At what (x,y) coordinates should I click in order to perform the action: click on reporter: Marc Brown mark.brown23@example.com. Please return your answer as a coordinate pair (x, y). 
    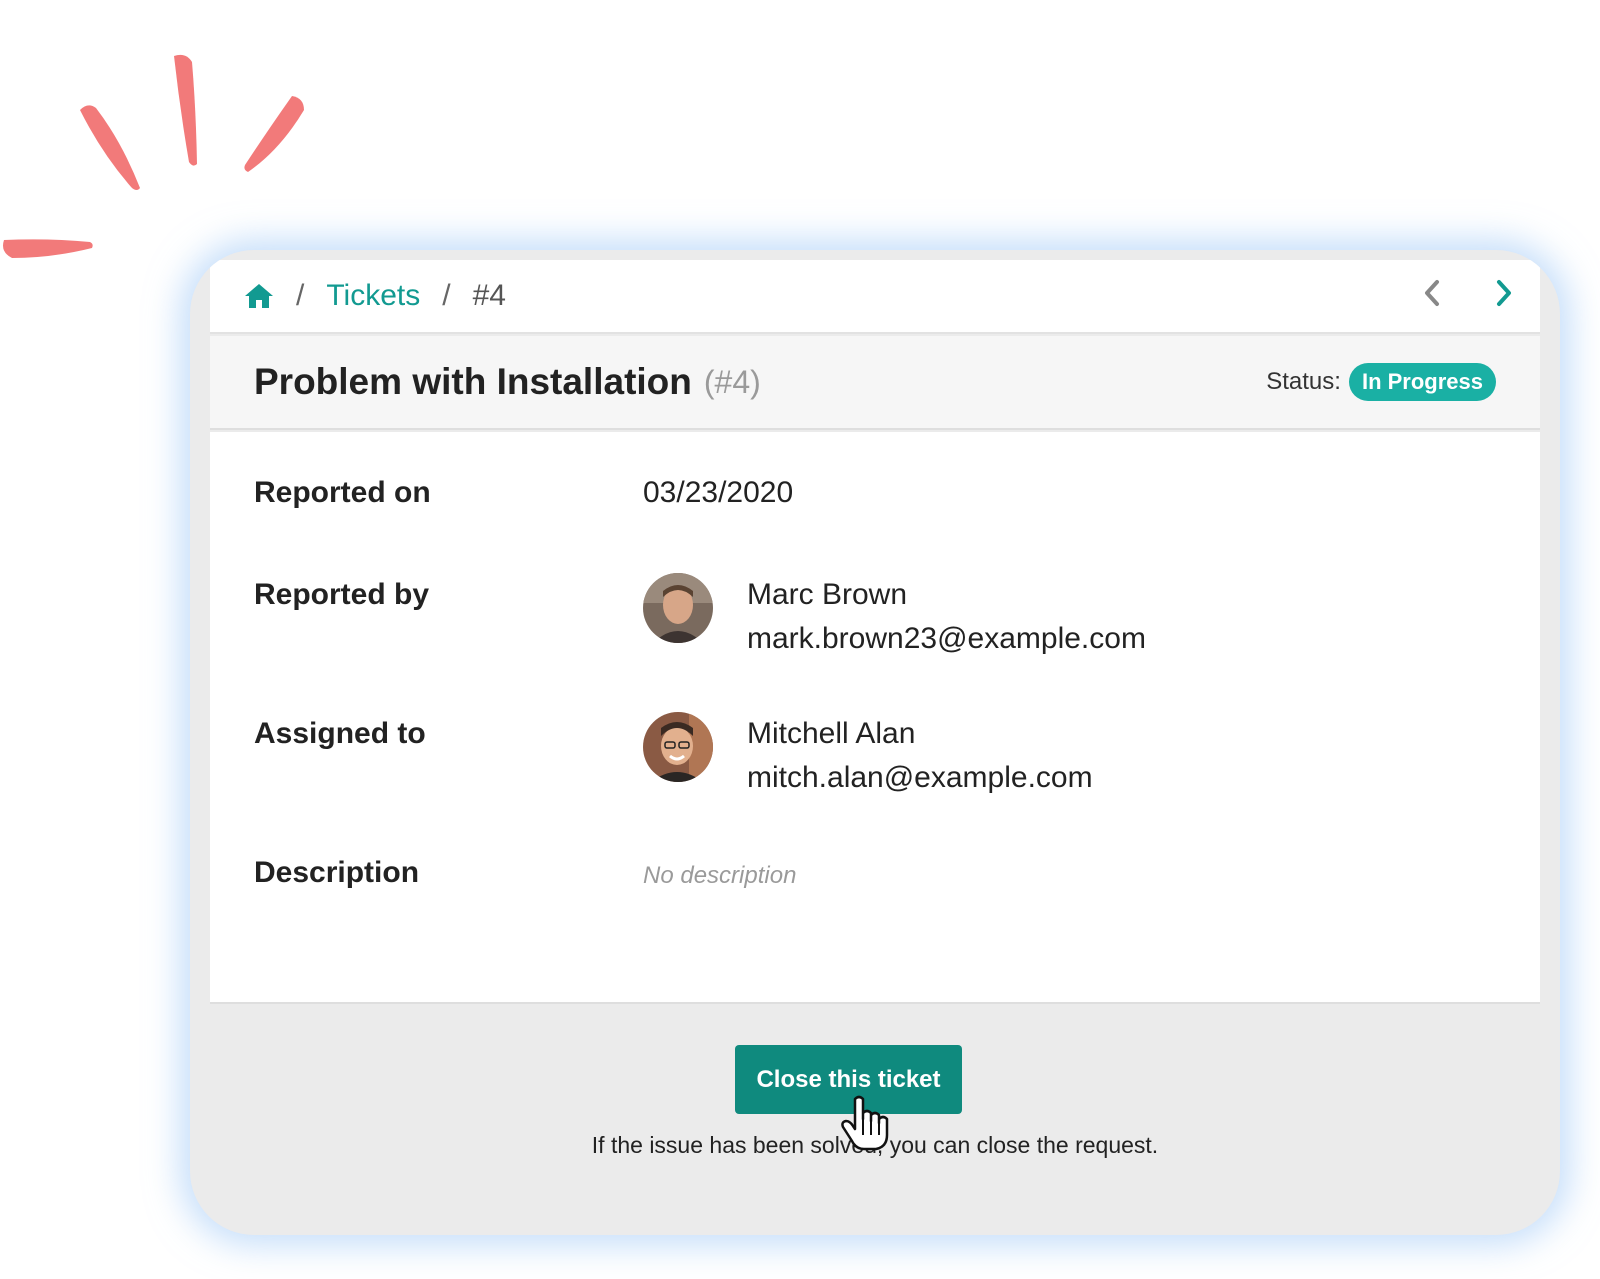
    Looking at the image, I should click on (946, 617).